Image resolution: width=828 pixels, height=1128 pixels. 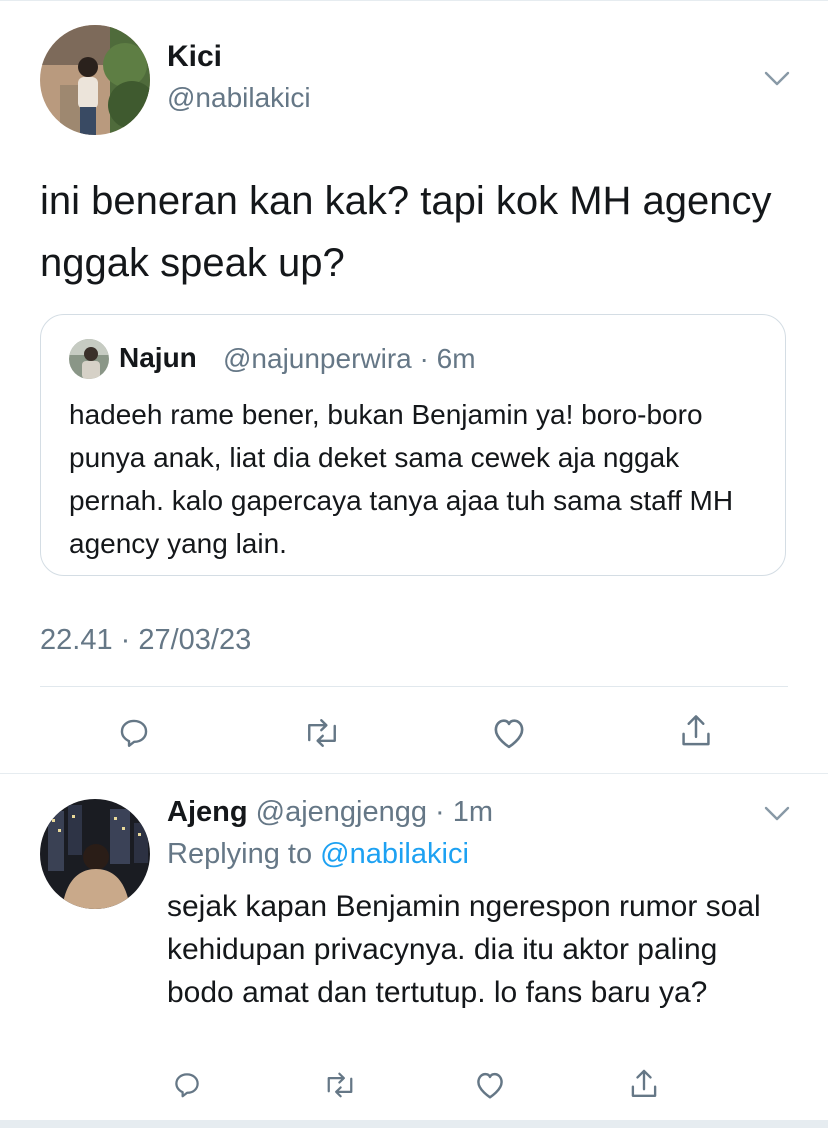 What do you see at coordinates (207, 812) in the screenshot?
I see `reply-author-name: Ajeng` at bounding box center [207, 812].